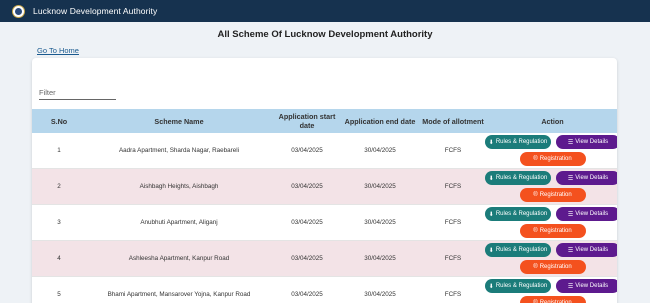 The height and width of the screenshot is (303, 650). I want to click on top-navbar: Lucknow Development Authority, so click(325, 11).